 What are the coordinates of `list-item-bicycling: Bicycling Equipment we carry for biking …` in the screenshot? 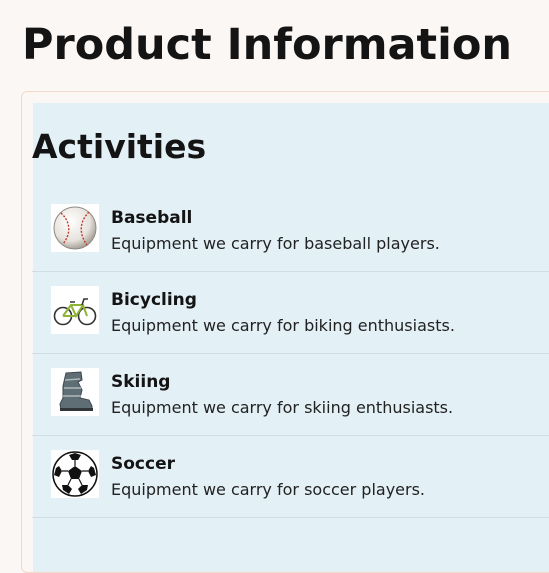 It's located at (290, 313).